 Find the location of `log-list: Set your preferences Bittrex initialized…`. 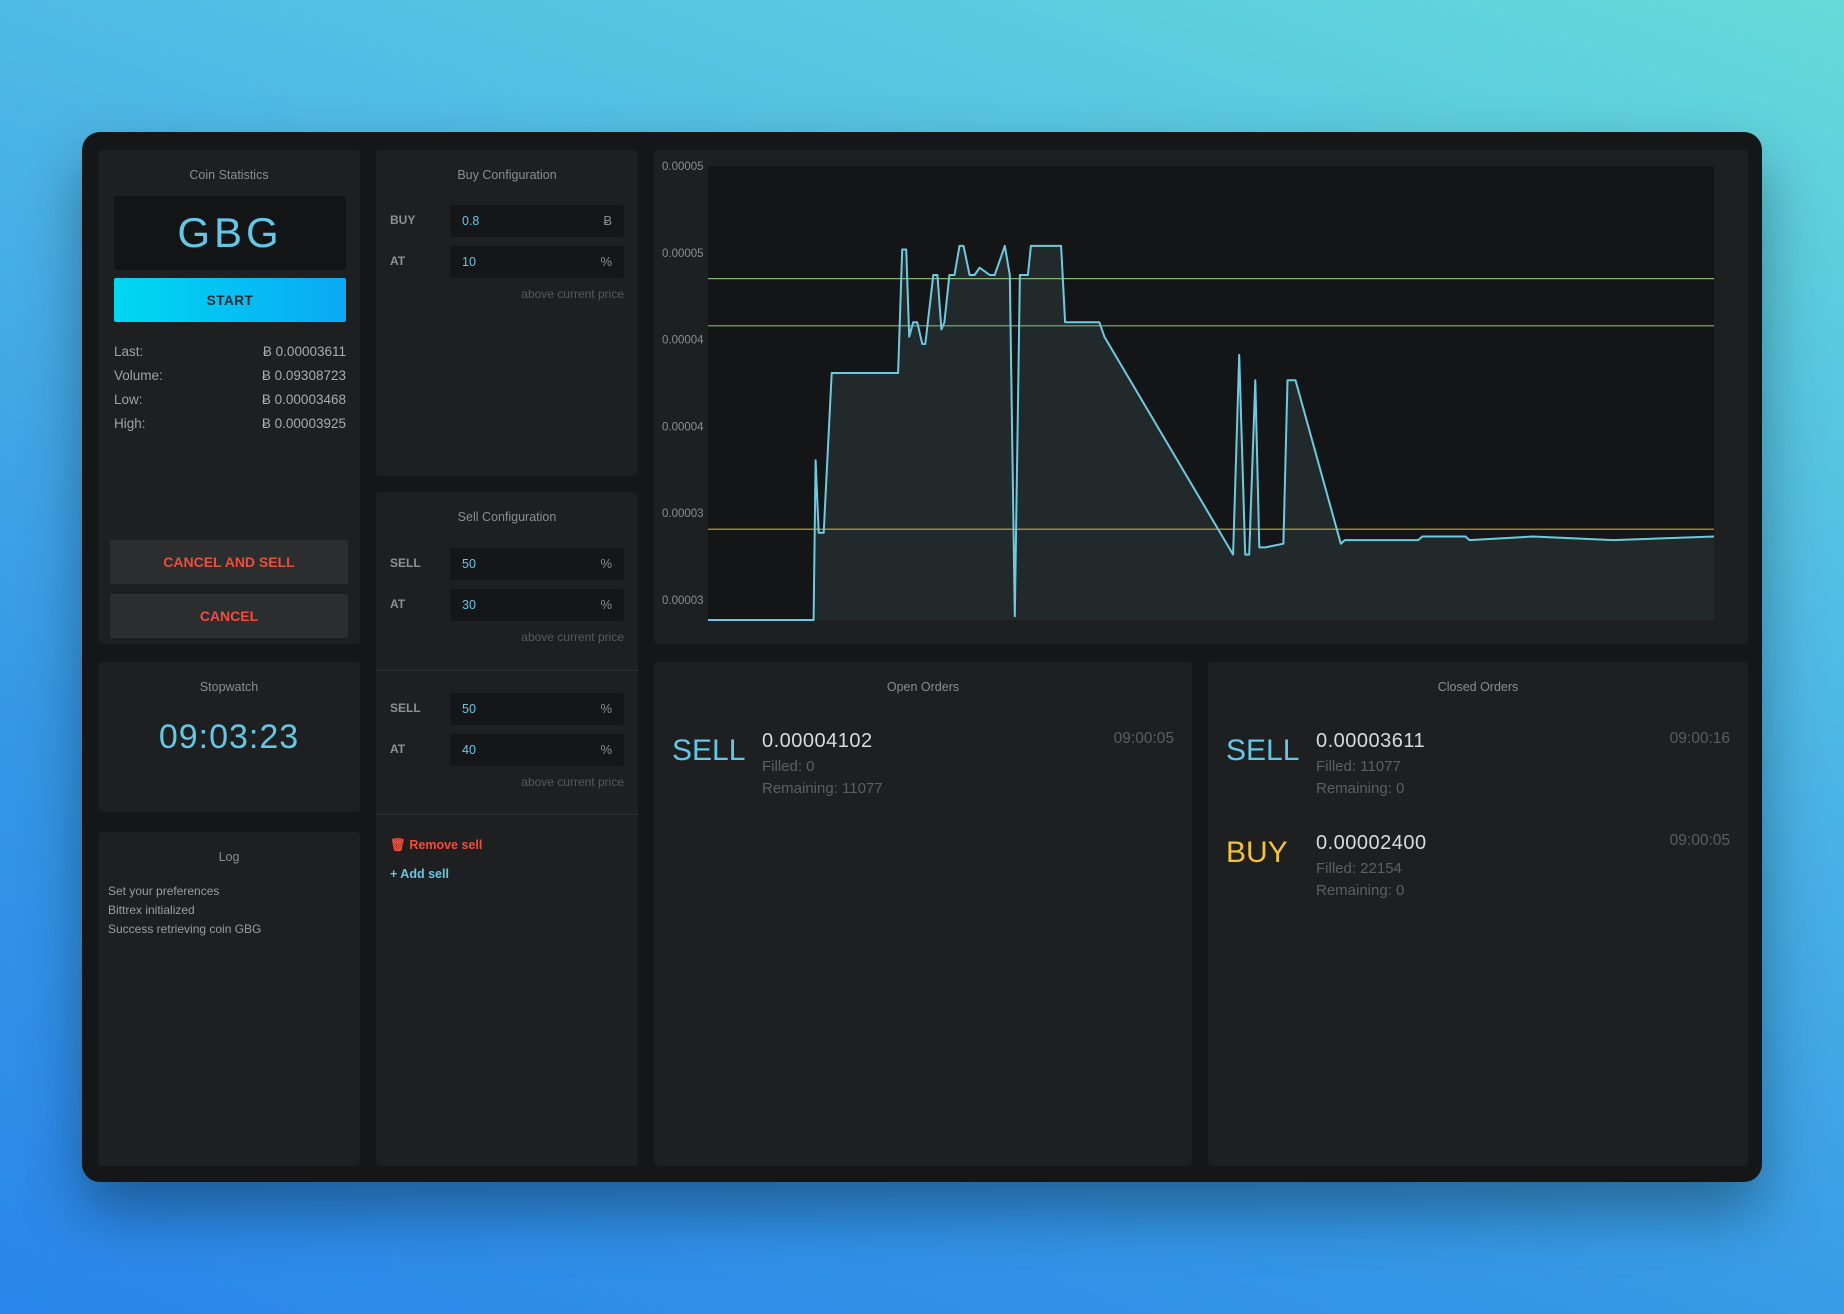

log-list: Set your preferences Bittrex initialized… is located at coordinates (184, 912).